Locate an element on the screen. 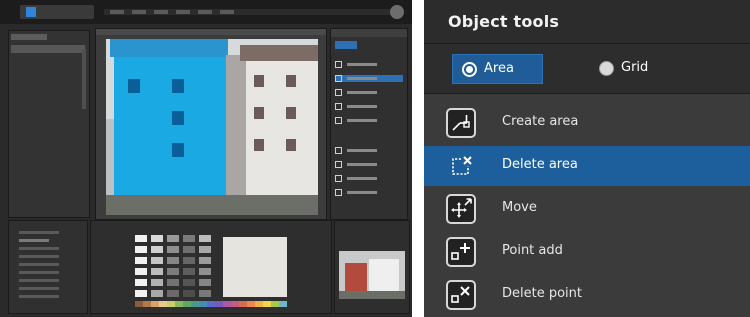 This screenshot has height=317, width=750. delete-point-icon is located at coordinates (461, 295).